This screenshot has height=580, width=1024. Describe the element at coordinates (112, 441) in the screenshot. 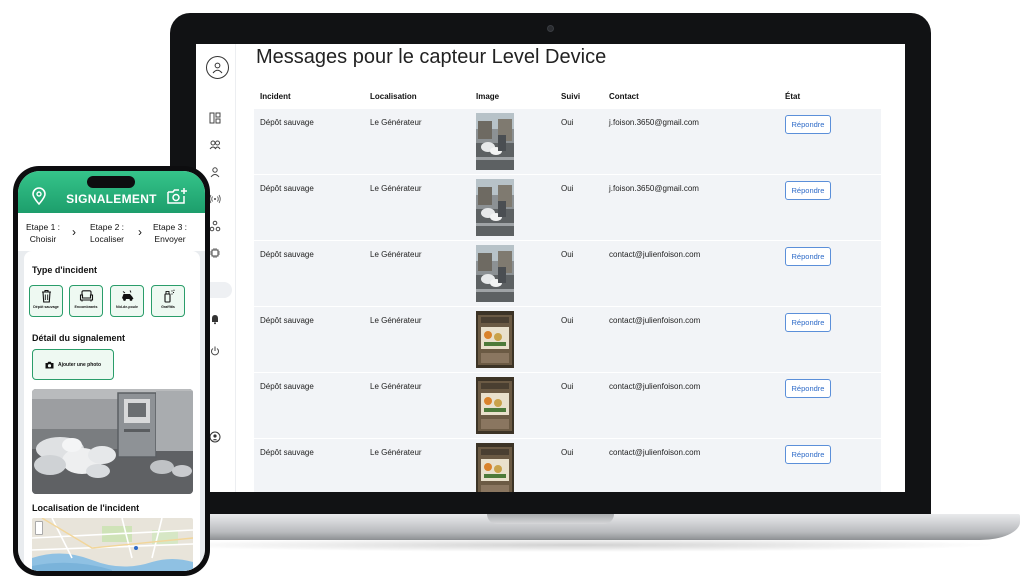

I see `incident-photo` at that location.